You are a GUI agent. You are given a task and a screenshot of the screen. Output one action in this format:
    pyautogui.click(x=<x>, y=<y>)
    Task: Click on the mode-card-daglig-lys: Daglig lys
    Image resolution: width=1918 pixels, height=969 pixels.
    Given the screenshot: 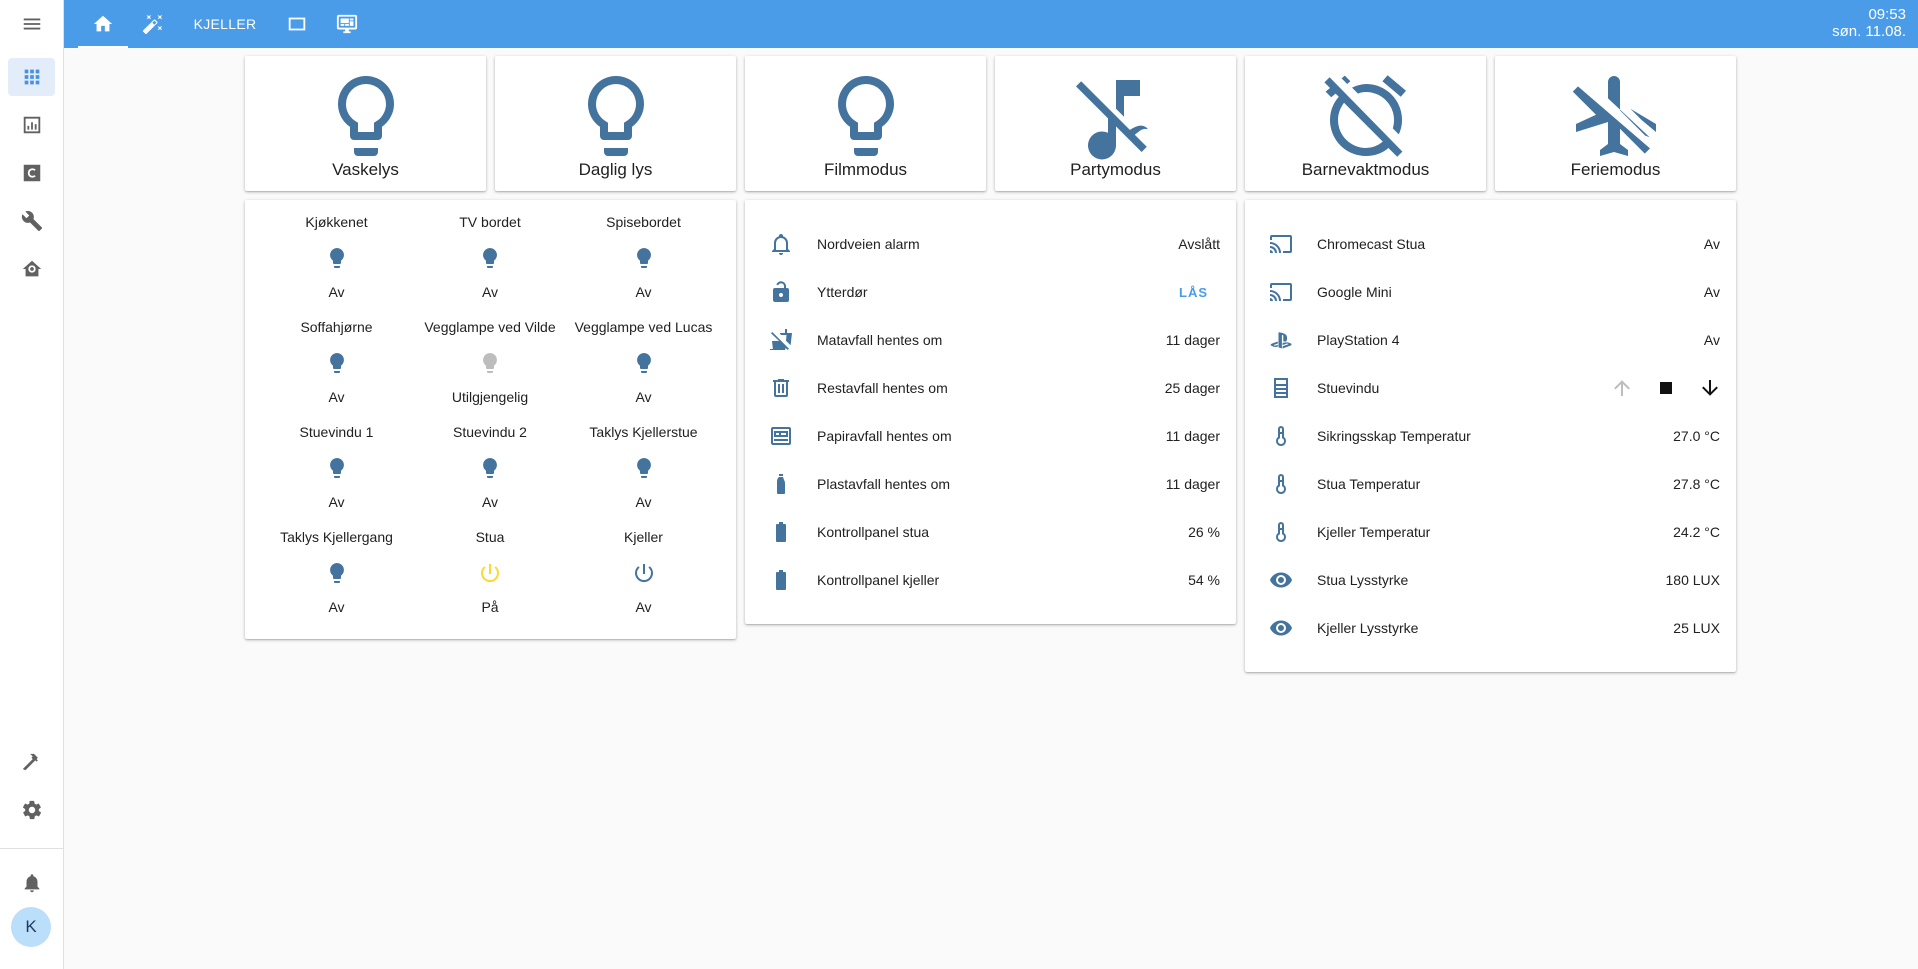 What is the action you would take?
    pyautogui.click(x=615, y=123)
    